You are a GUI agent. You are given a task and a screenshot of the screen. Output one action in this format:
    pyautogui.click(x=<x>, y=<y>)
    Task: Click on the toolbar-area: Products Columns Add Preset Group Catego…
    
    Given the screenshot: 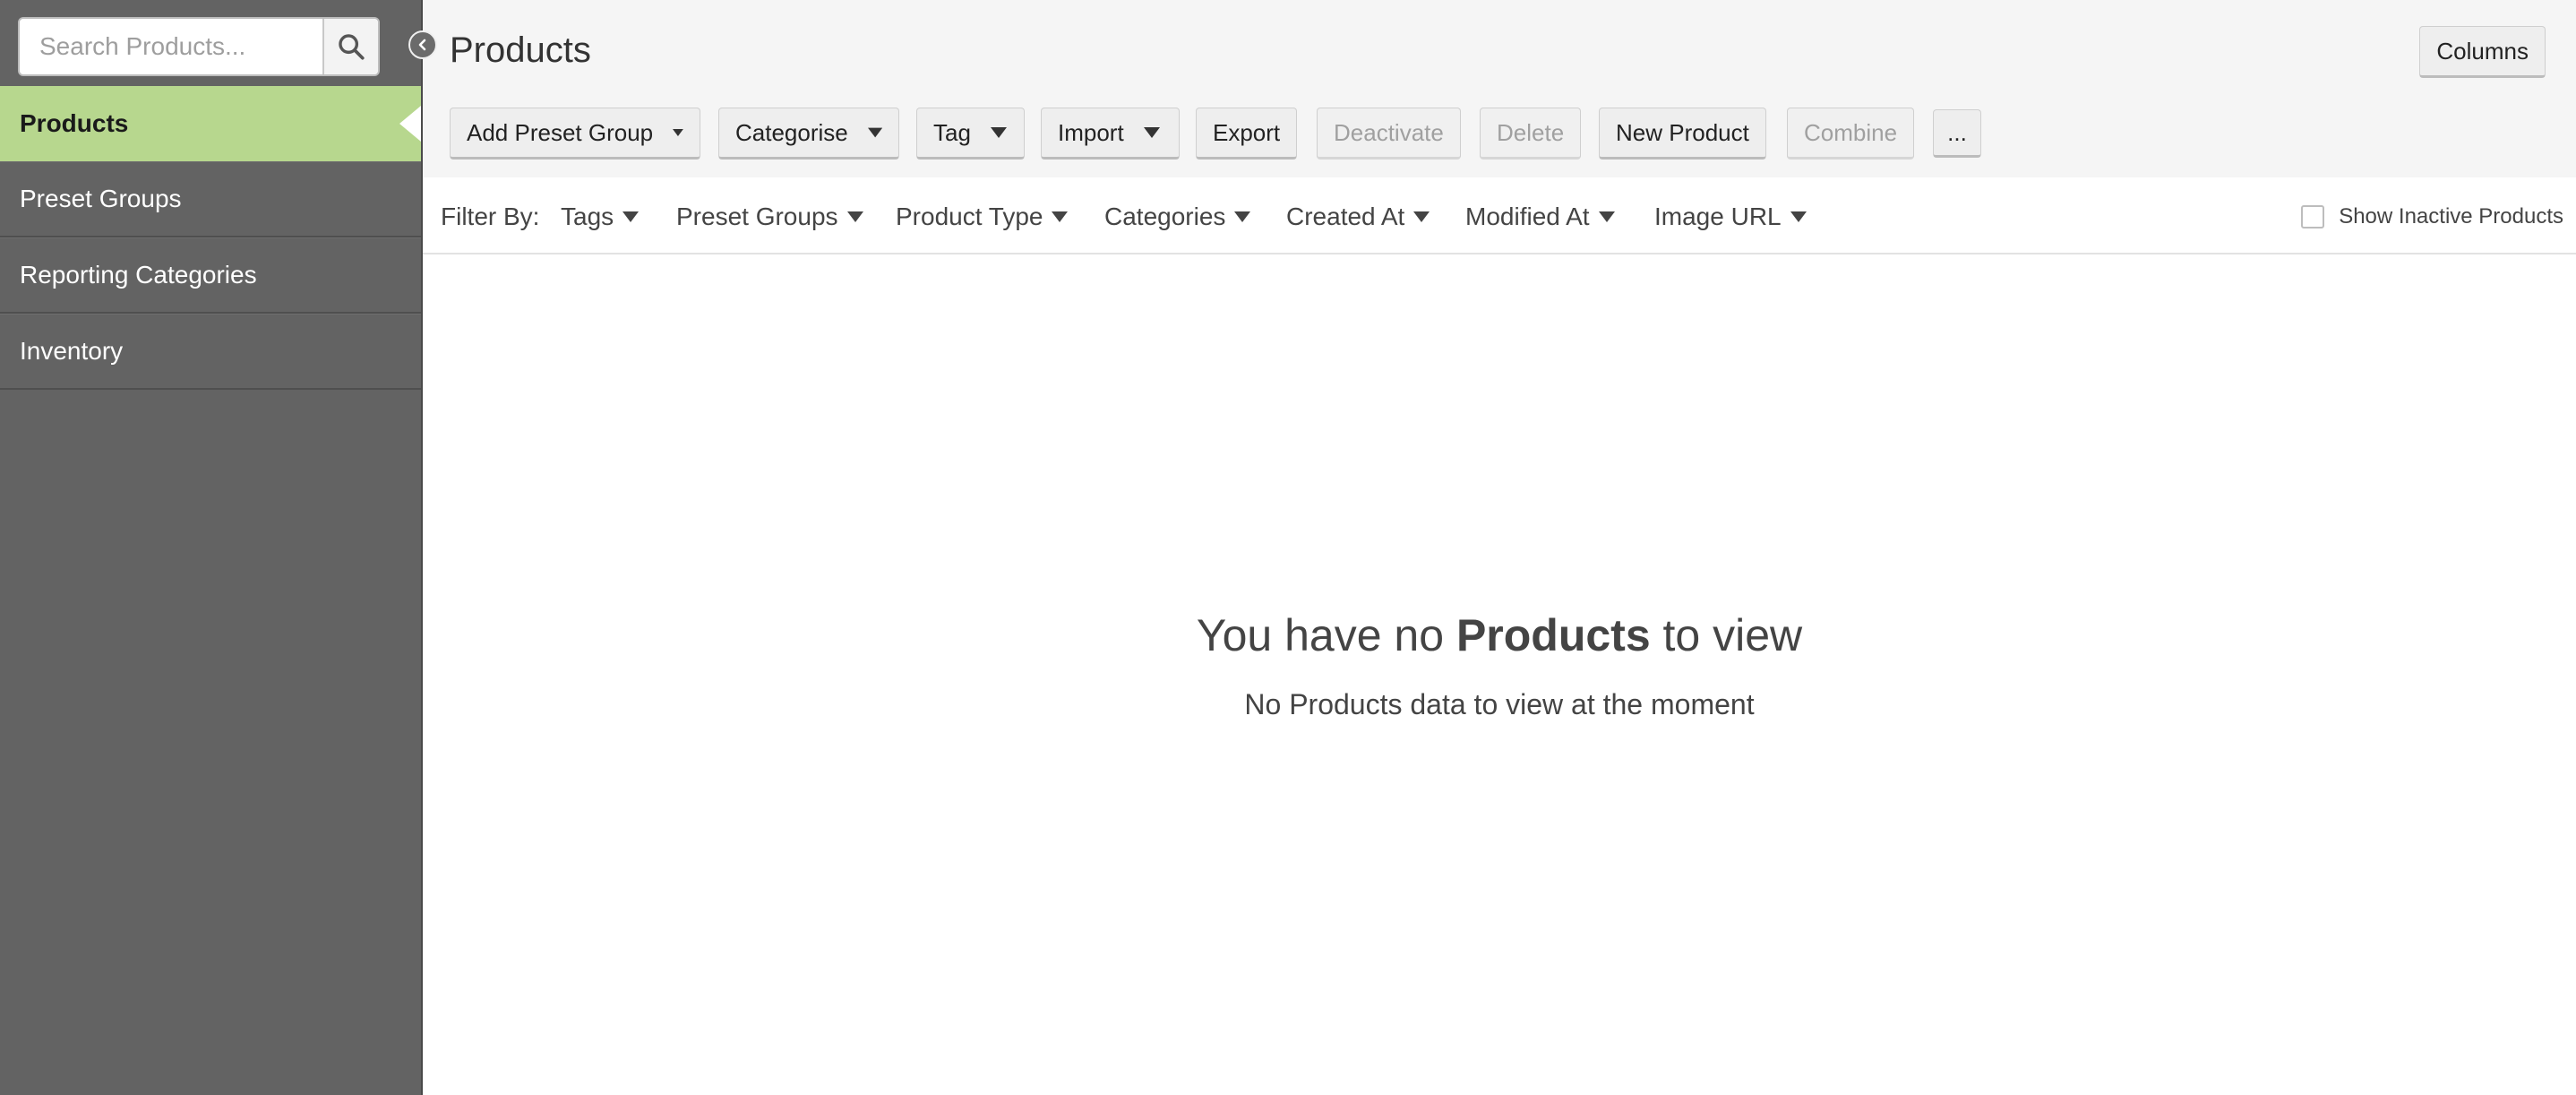 What is the action you would take?
    pyautogui.click(x=1499, y=88)
    